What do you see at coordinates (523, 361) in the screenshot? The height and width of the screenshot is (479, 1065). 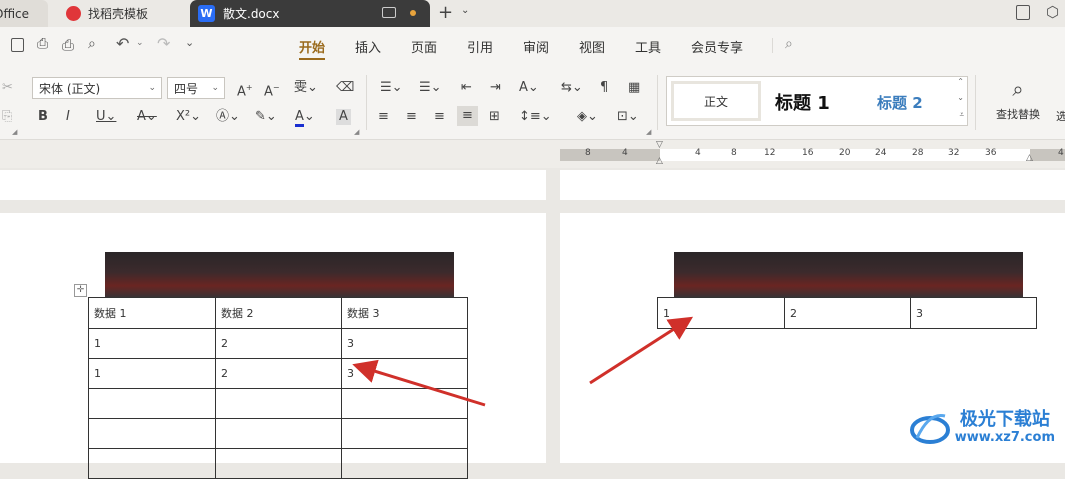 I see `annotation-arrows` at bounding box center [523, 361].